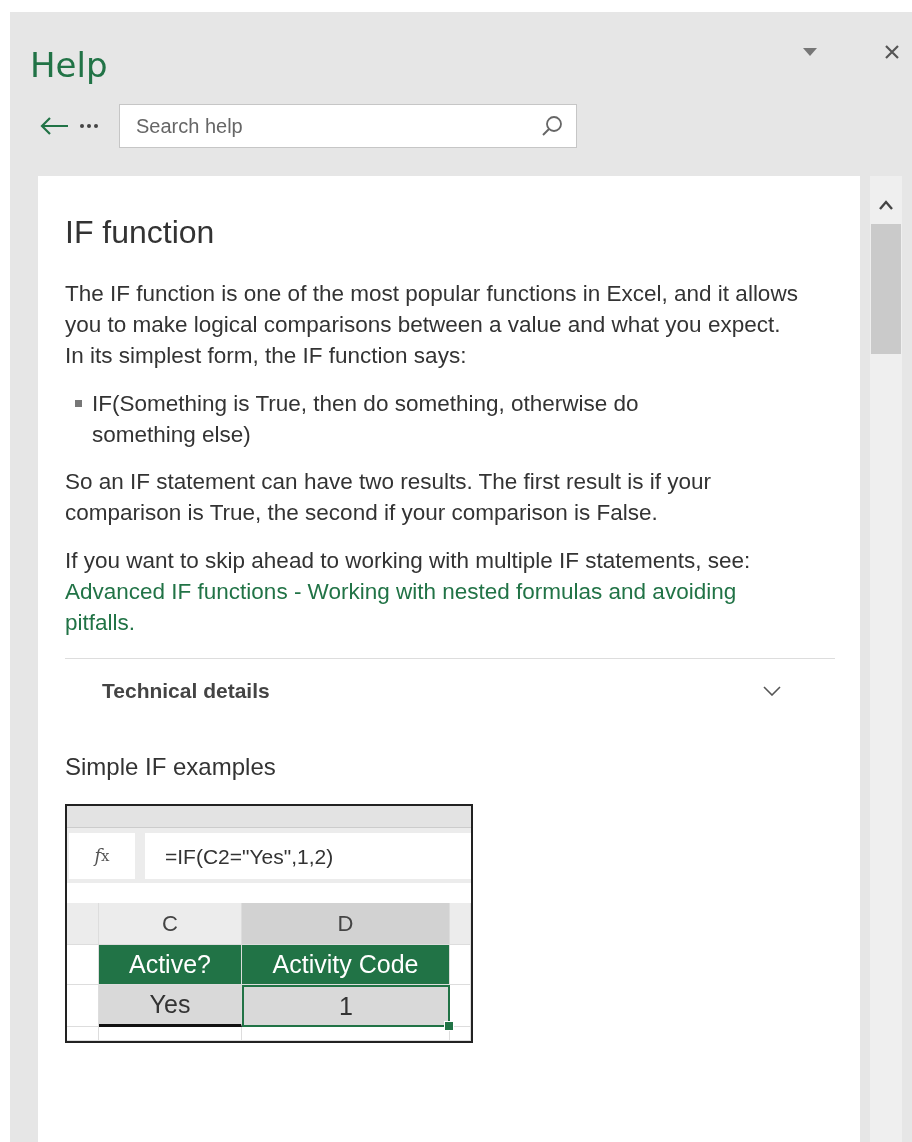 The height and width of the screenshot is (1142, 912). What do you see at coordinates (171, 767) in the screenshot?
I see `section-title: Simple IF examples` at bounding box center [171, 767].